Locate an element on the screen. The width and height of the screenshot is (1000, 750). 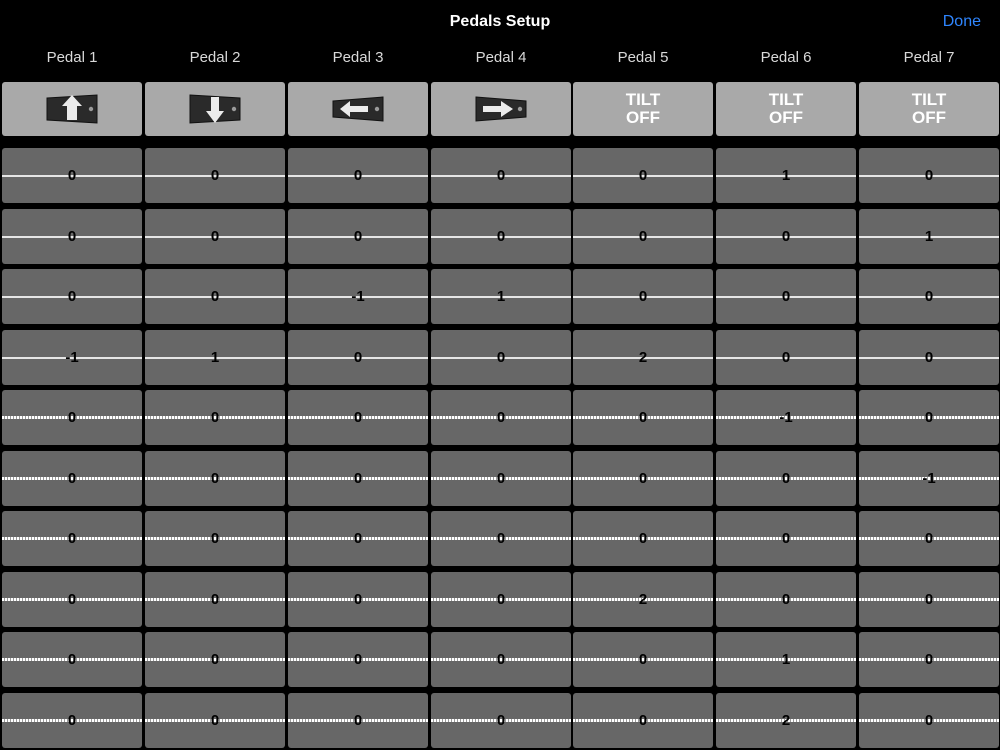
pedal-value: 1 is located at coordinates (786, 175).